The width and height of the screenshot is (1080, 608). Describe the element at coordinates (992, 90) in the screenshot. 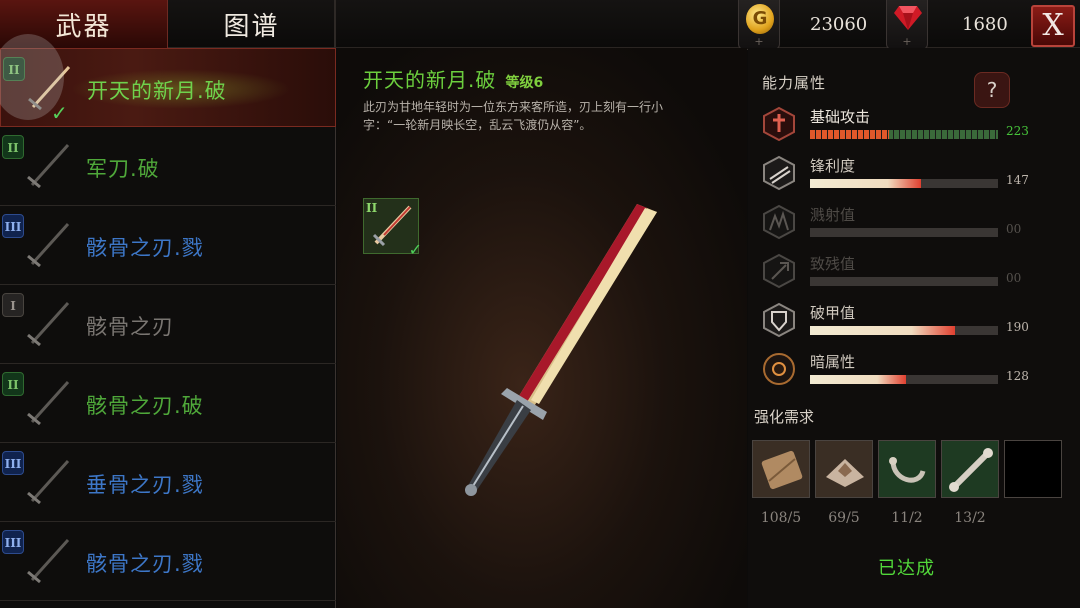

I see `help-button: ?` at that location.